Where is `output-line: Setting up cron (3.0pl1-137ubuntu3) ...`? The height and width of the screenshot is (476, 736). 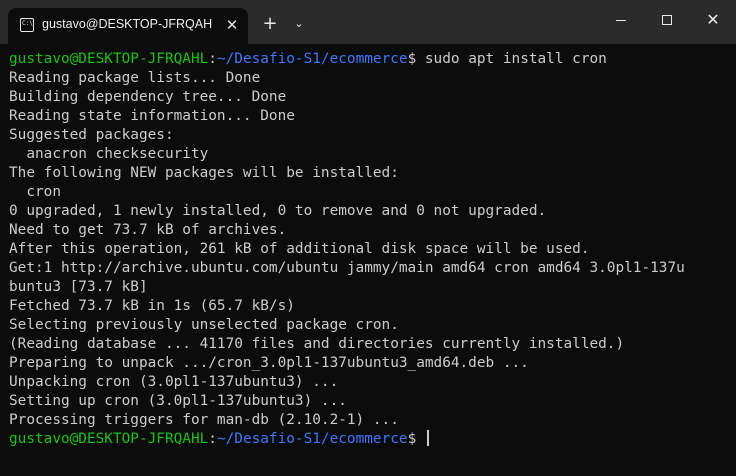
output-line: Setting up cron (3.0pl1-137ubuntu3) ... is located at coordinates (178, 401).